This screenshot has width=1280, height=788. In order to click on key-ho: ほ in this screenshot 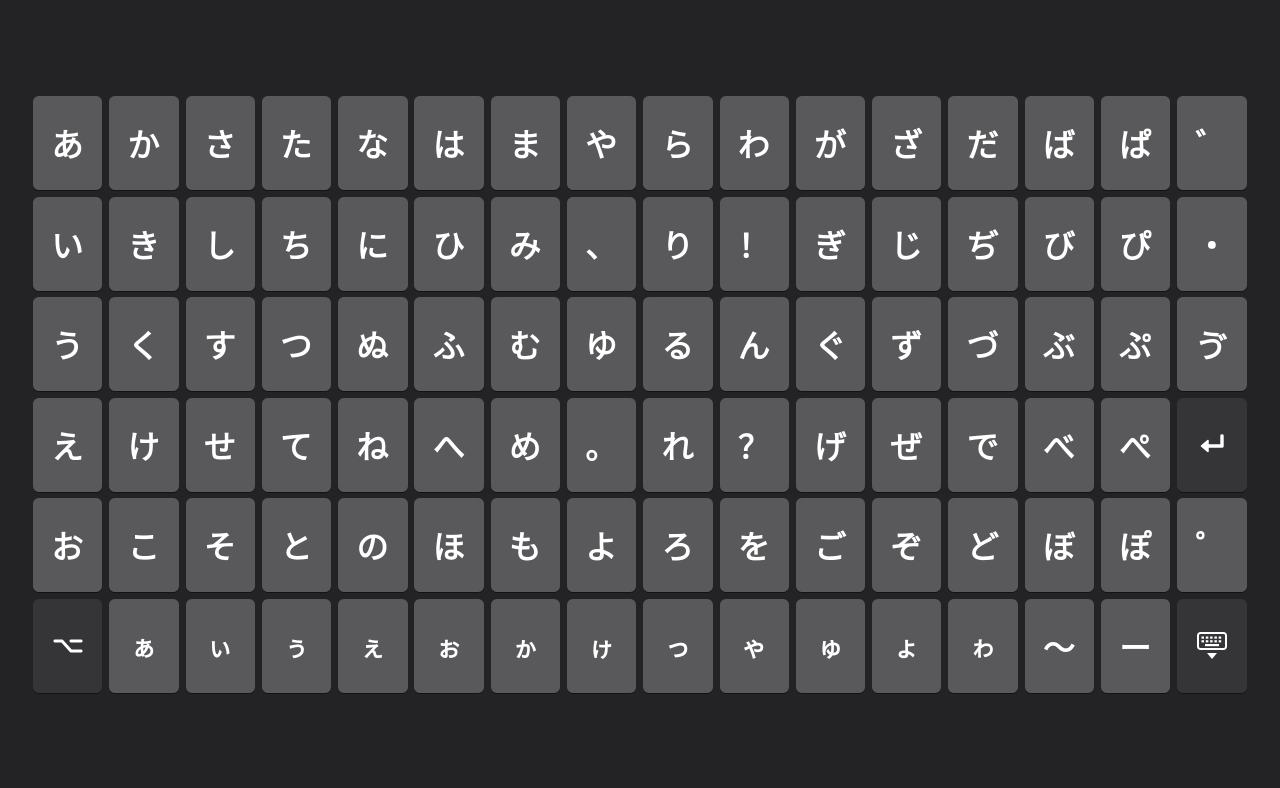, I will do `click(449, 545)`.